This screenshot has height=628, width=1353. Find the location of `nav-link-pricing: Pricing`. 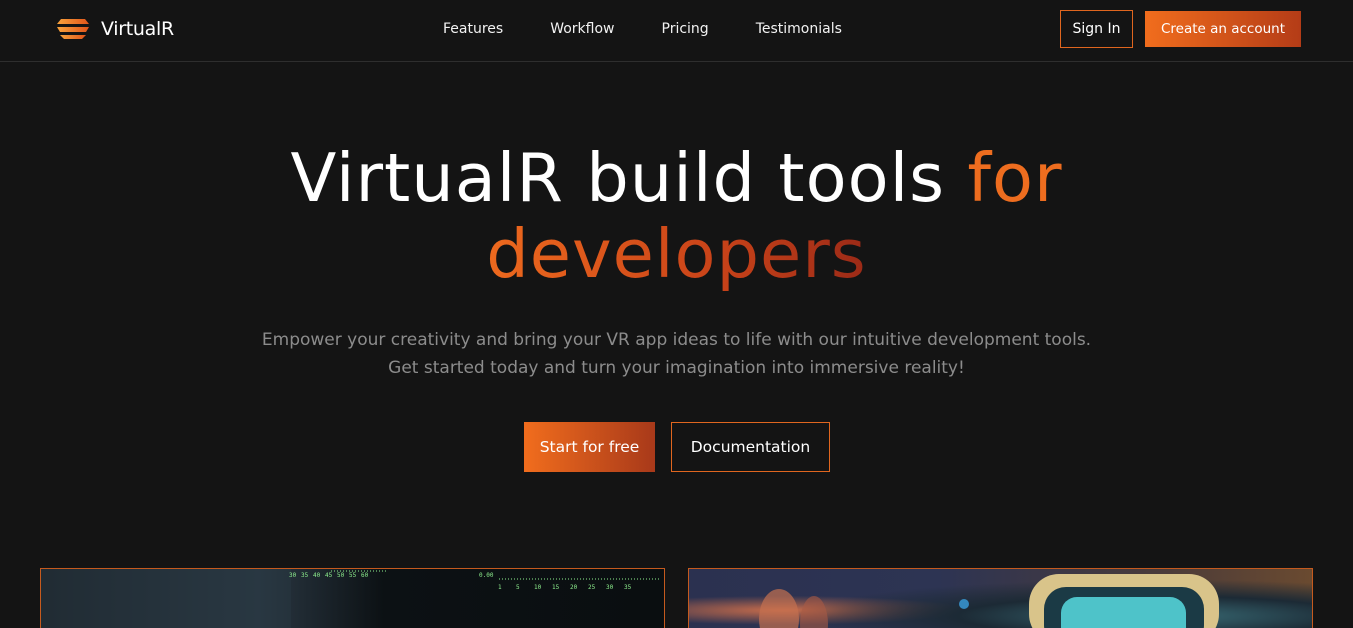

nav-link-pricing: Pricing is located at coordinates (685, 29).